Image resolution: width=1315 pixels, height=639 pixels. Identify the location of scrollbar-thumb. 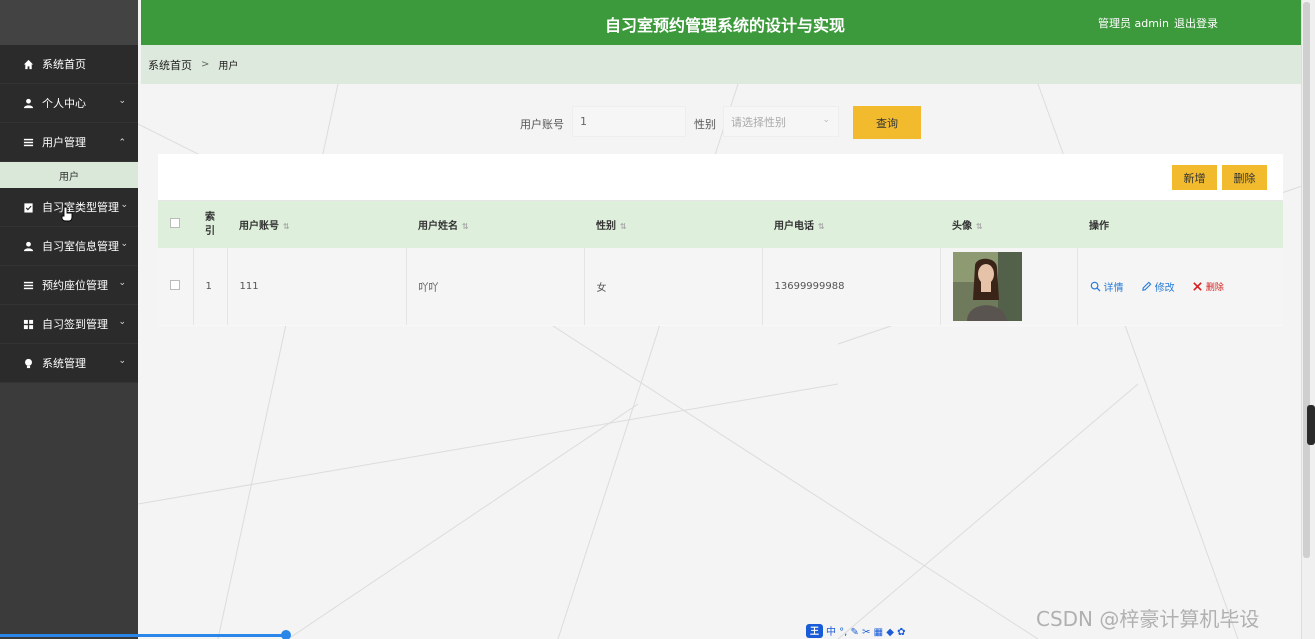
(1306, 280).